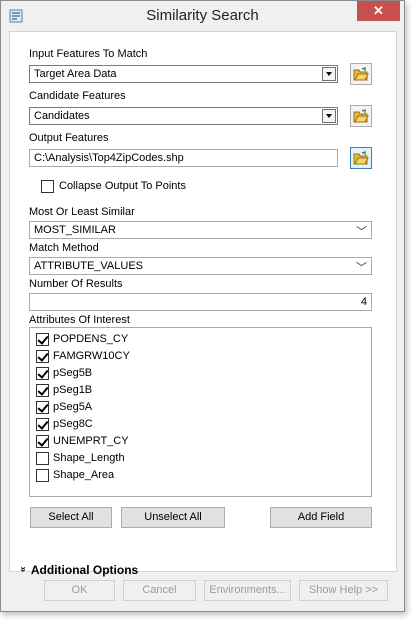 The height and width of the screenshot is (620, 412). What do you see at coordinates (84, 475) in the screenshot?
I see `attribute-label: Shape_Area` at bounding box center [84, 475].